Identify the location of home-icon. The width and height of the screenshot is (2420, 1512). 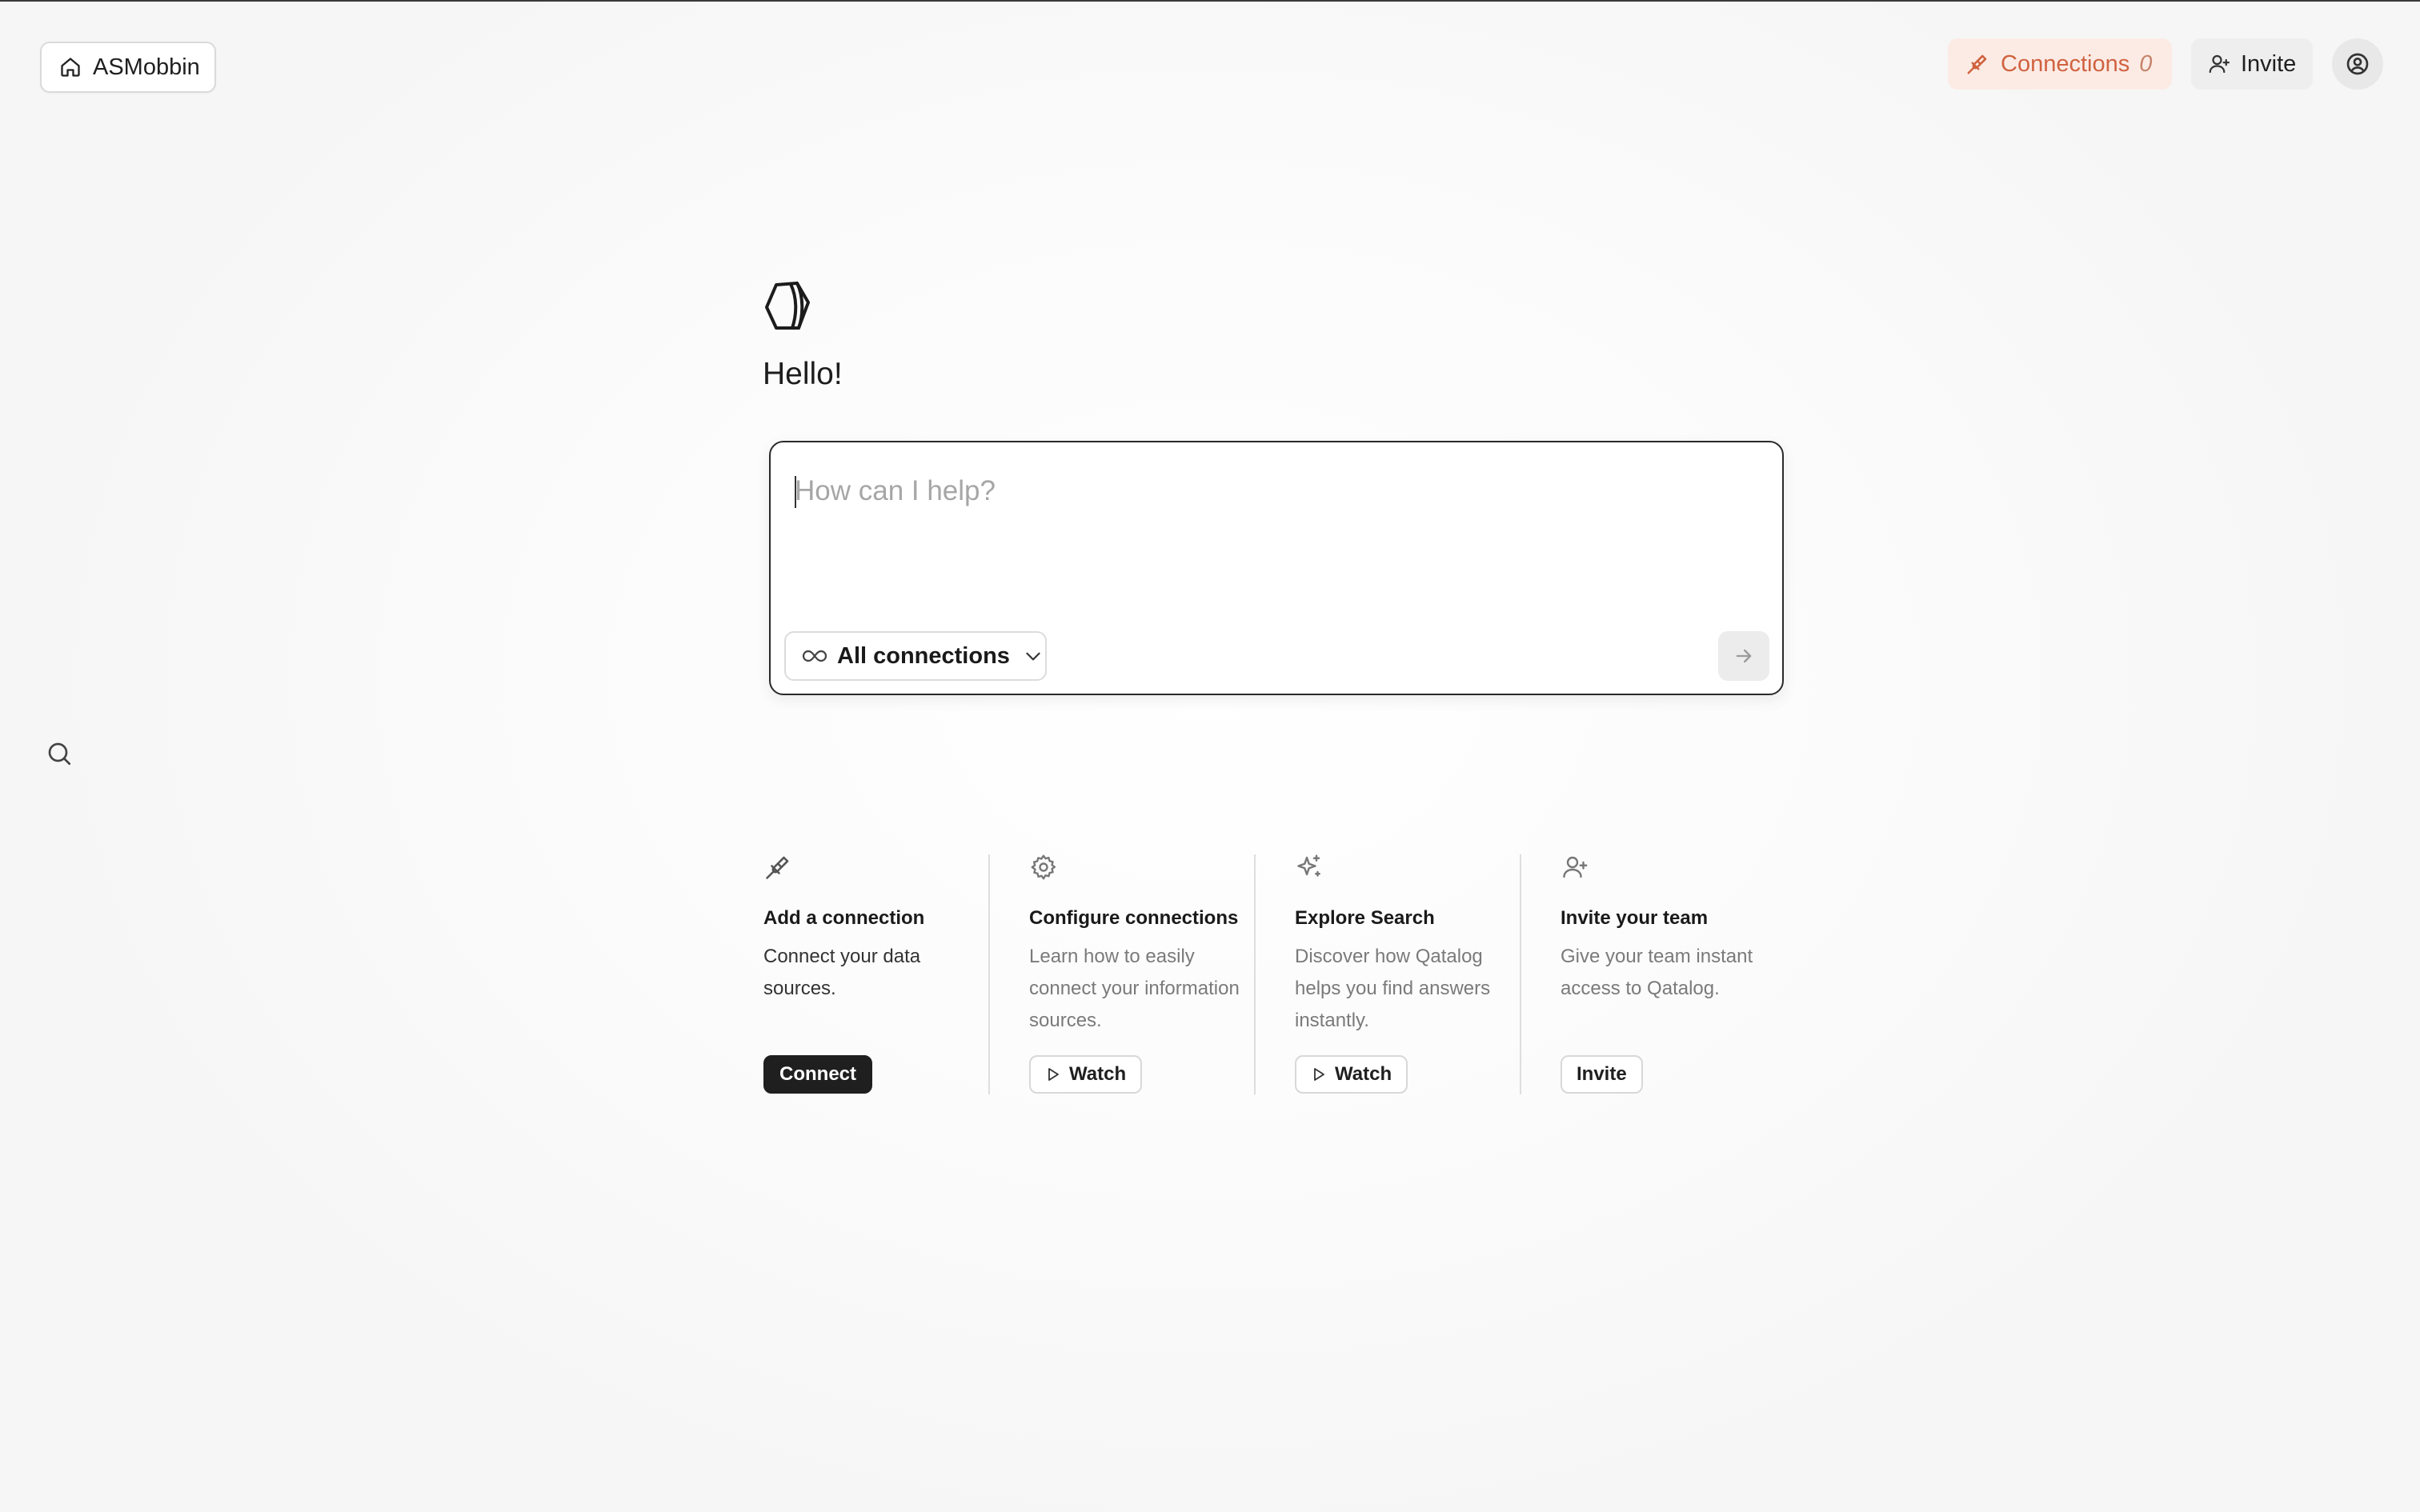
(70, 67).